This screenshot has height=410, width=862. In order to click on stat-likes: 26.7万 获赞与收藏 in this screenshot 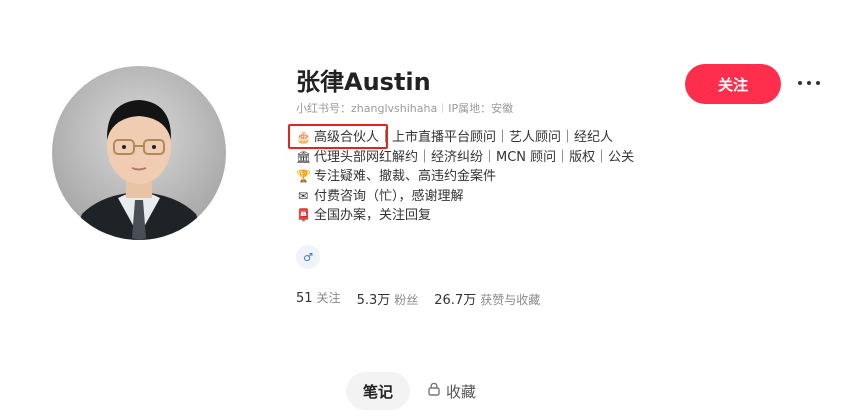, I will do `click(487, 298)`.